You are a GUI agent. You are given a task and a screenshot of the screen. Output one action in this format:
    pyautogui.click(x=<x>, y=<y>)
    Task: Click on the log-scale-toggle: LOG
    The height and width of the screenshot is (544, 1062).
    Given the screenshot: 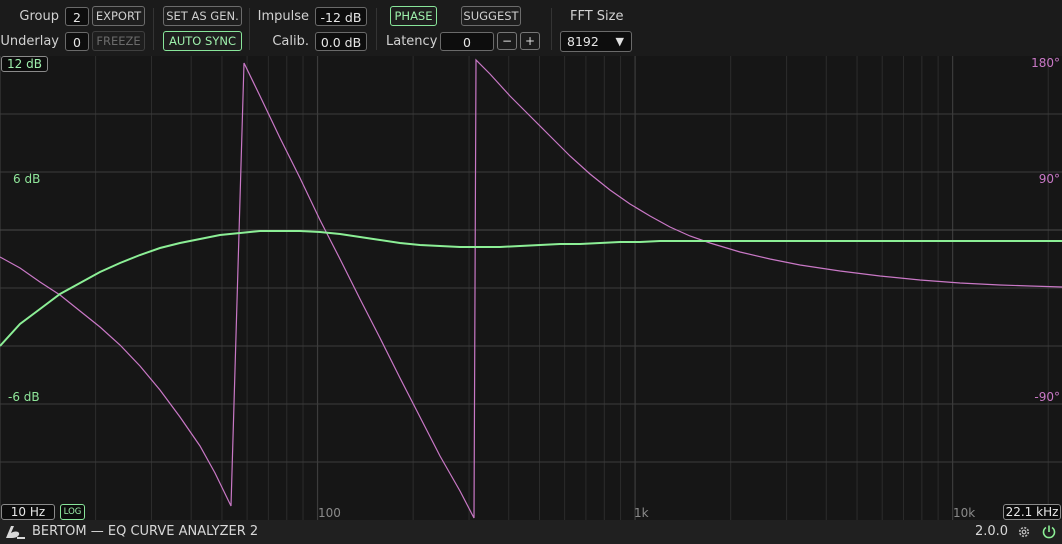 What is the action you would take?
    pyautogui.click(x=72, y=512)
    